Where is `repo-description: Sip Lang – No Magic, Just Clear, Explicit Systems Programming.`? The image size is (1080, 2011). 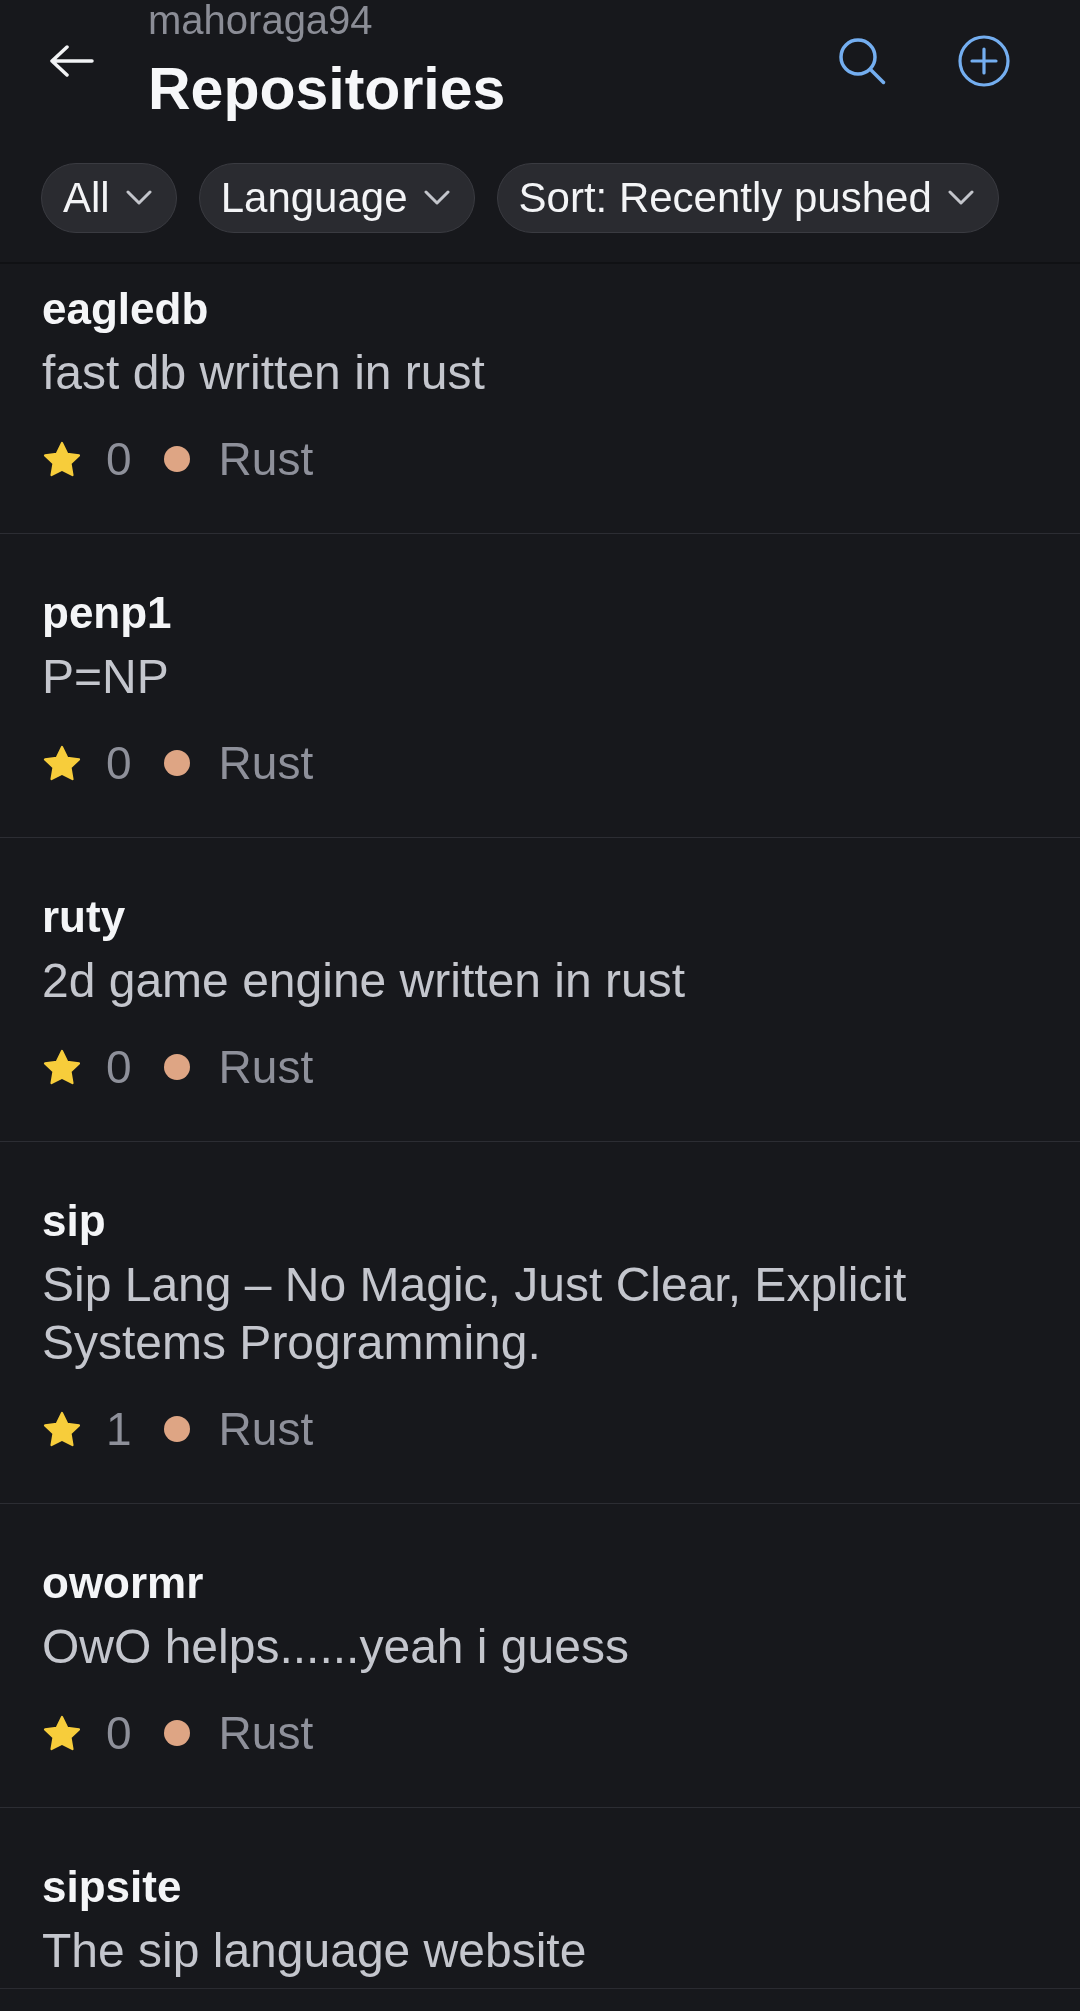 repo-description: Sip Lang – No Magic, Just Clear, Explicit Systems Programming. is located at coordinates (475, 1314).